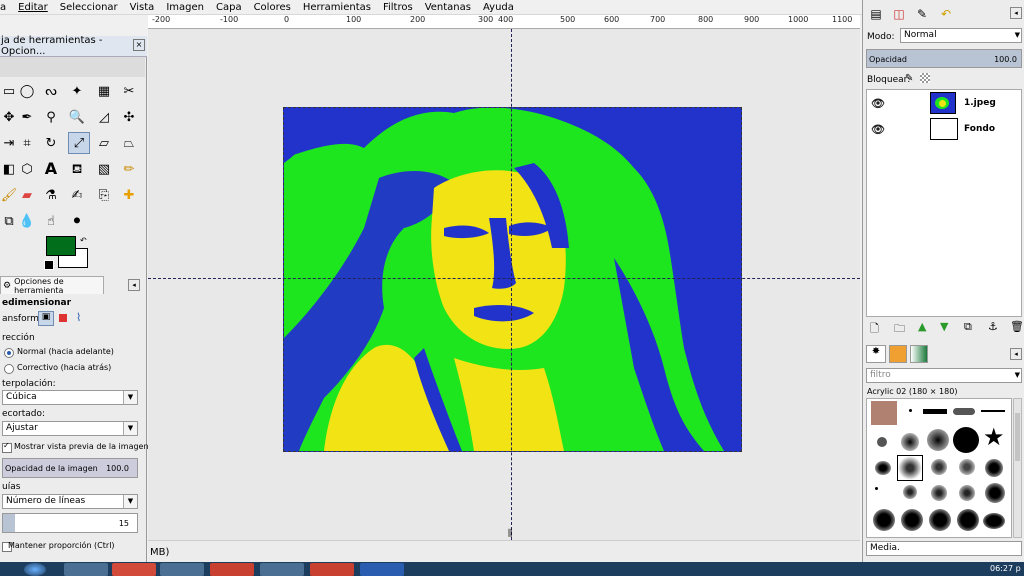 The width and height of the screenshot is (1024, 576). Describe the element at coordinates (51, 143) in the screenshot. I see `rotate-icon: ↻` at that location.